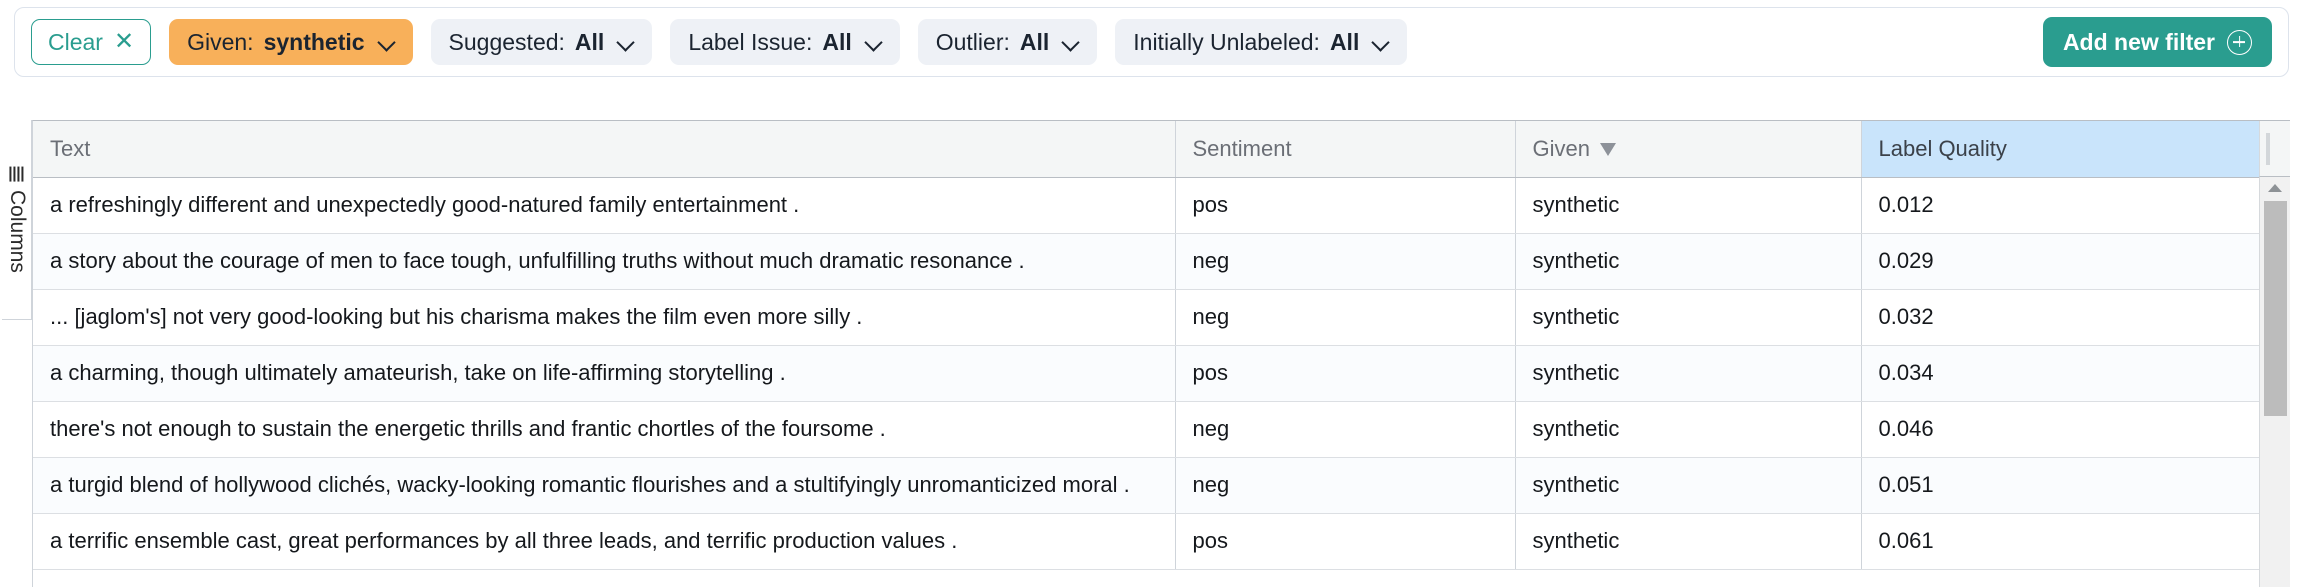 Image resolution: width=2303 pixels, height=587 pixels. I want to click on cell-label-quality: 0.012, so click(2060, 205).